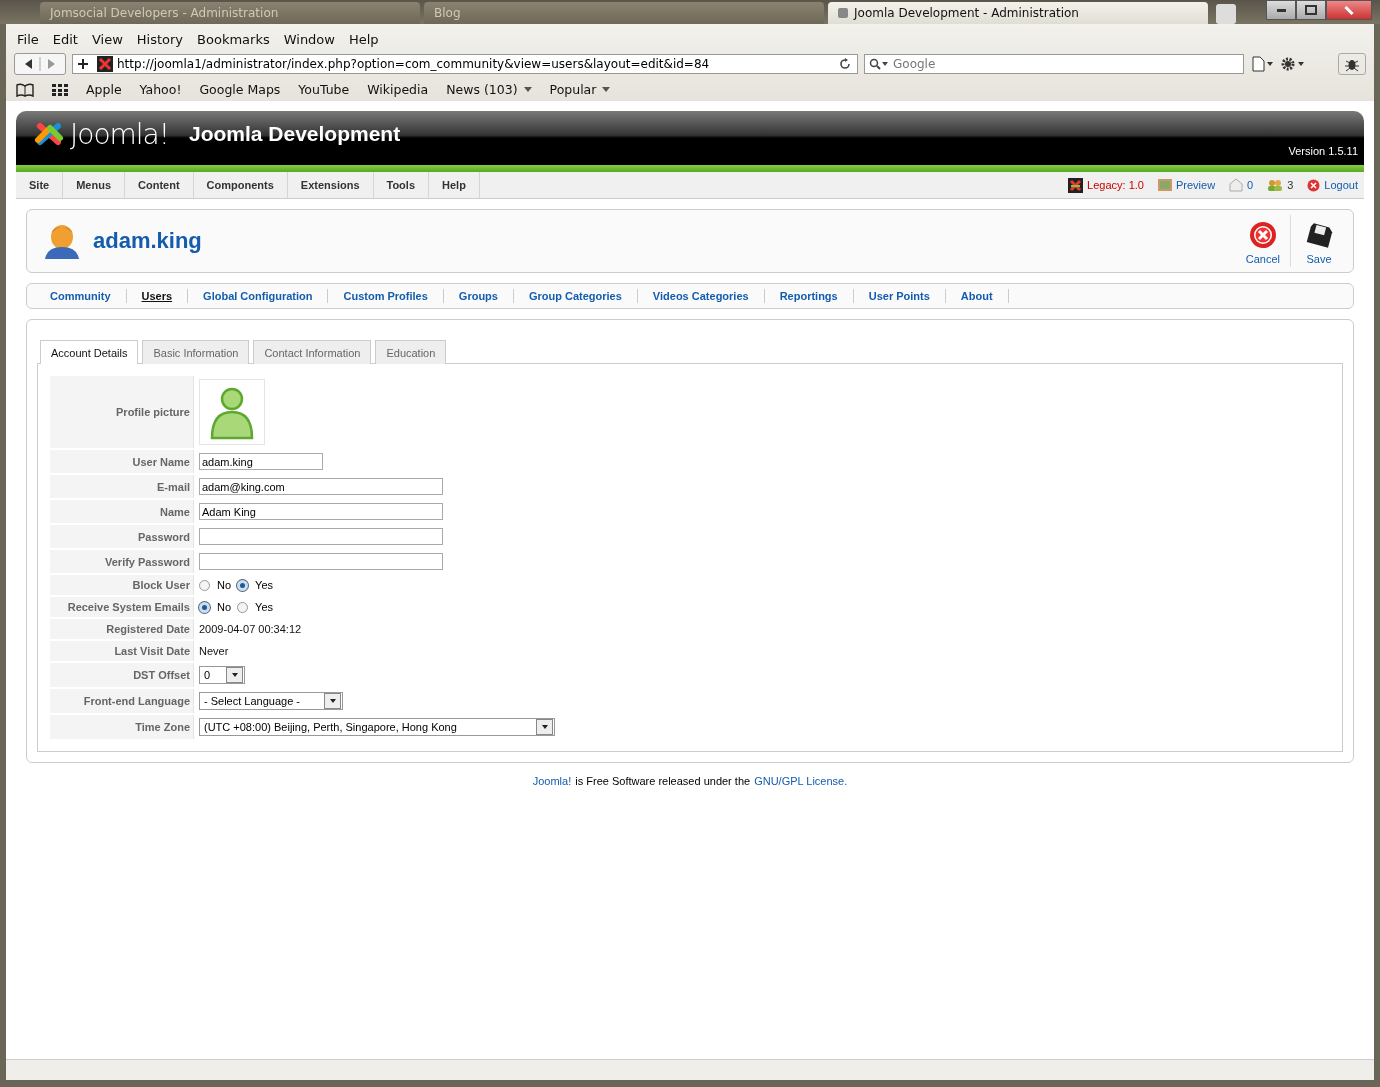  Describe the element at coordinates (899, 296) in the screenshot. I see `submenu-link: User Points` at that location.